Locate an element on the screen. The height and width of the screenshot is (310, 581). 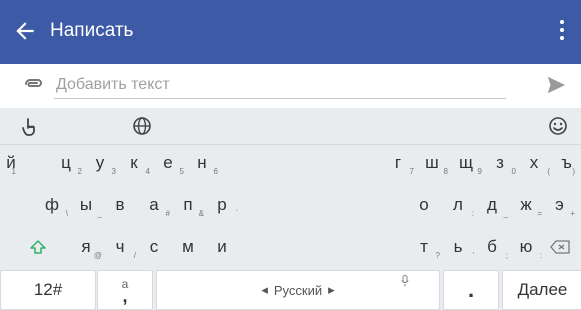
key-label: Далее is located at coordinates (542, 289).